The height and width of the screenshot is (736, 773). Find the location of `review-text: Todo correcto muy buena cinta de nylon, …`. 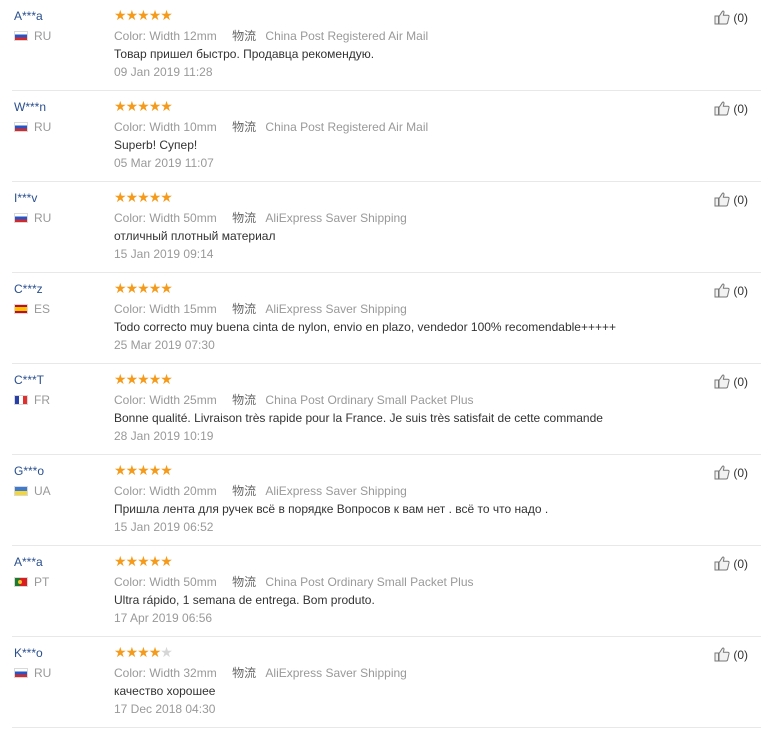

review-text: Todo correcto muy buena cinta de nylon, … is located at coordinates (365, 327).